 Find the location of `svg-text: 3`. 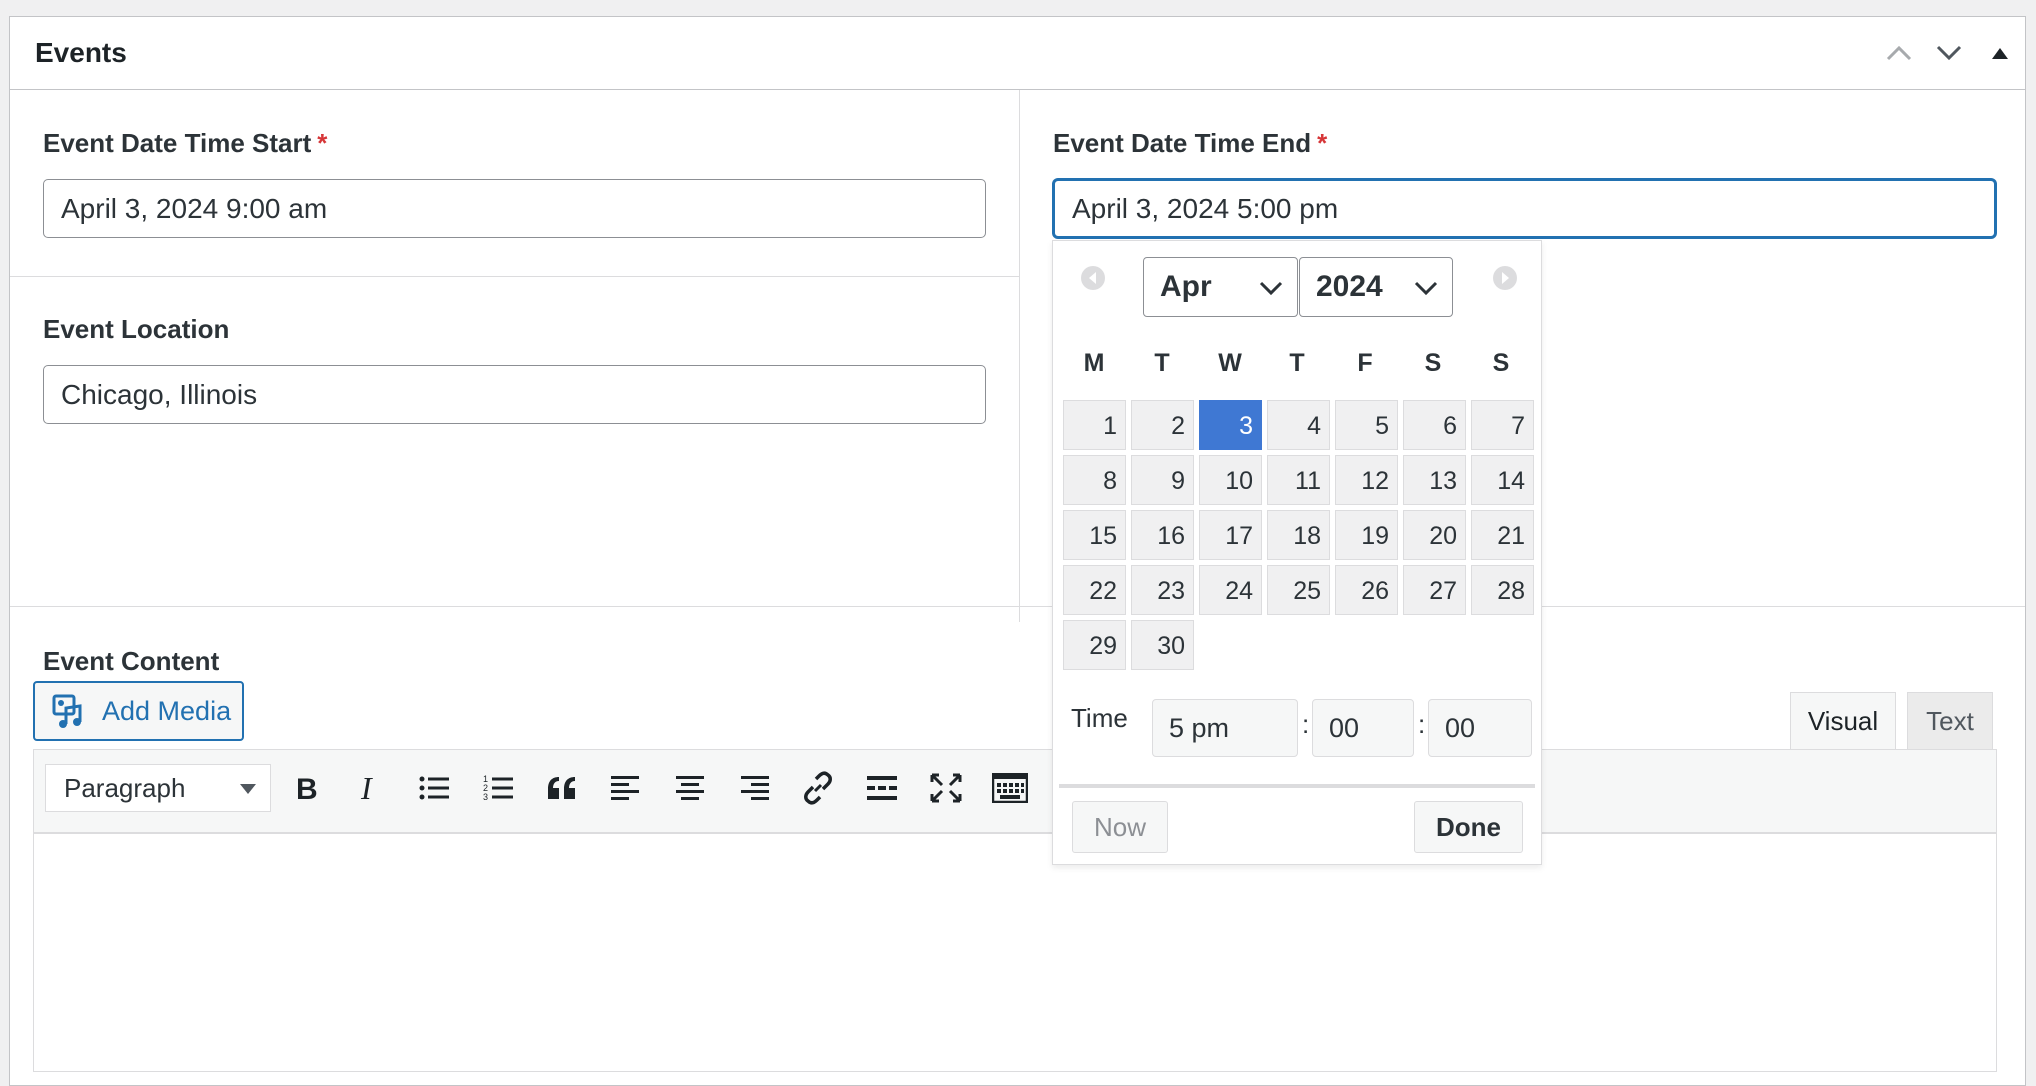

svg-text: 3 is located at coordinates (485, 797).